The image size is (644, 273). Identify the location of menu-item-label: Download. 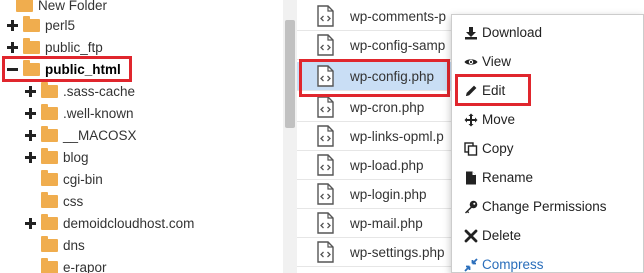
(512, 32).